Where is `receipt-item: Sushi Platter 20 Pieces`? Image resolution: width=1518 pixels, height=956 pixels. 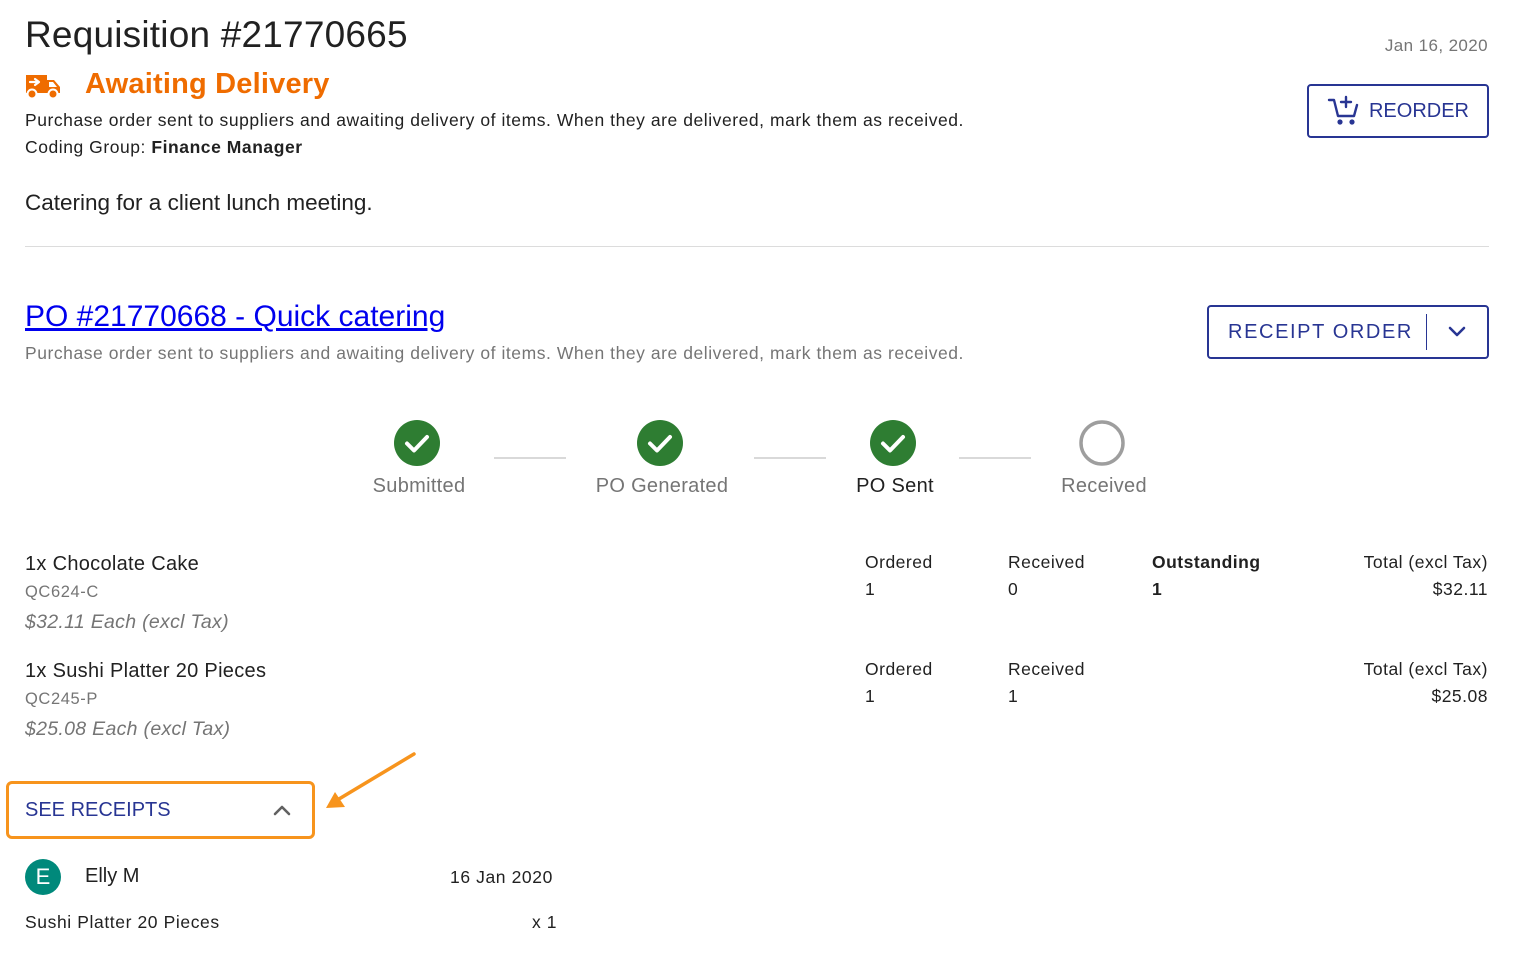
receipt-item: Sushi Platter 20 Pieces is located at coordinates (122, 922).